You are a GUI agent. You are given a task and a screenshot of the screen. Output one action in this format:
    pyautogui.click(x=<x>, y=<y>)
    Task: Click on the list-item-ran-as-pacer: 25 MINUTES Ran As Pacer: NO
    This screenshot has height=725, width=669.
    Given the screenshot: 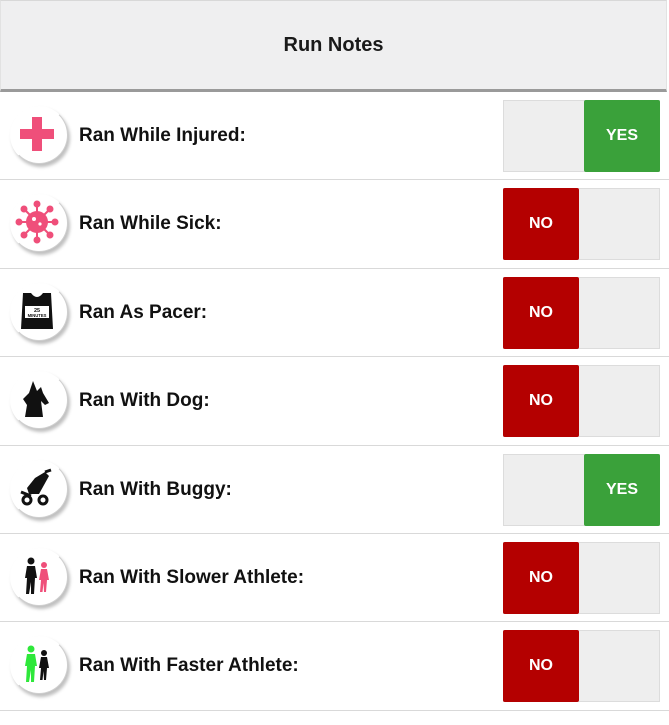 What is the action you would take?
    pyautogui.click(x=334, y=313)
    